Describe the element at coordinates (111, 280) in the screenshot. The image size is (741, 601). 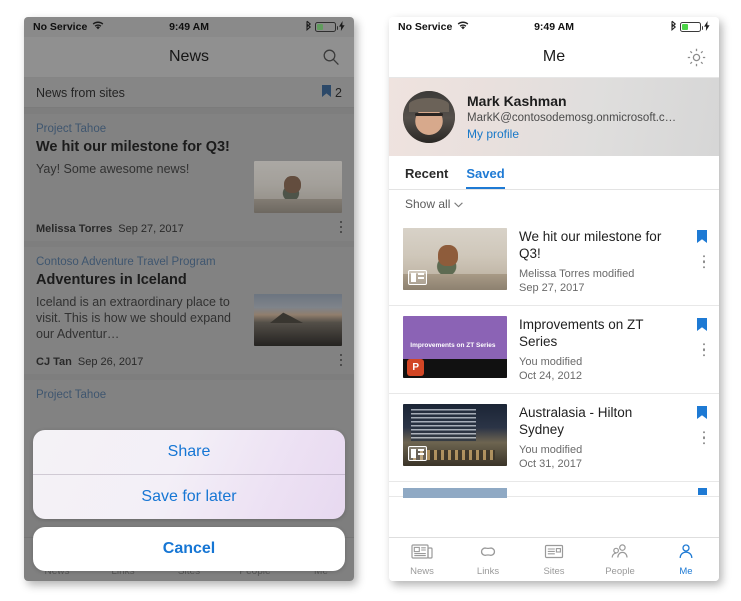
I see `news-card-title: Adventures in Iceland` at that location.